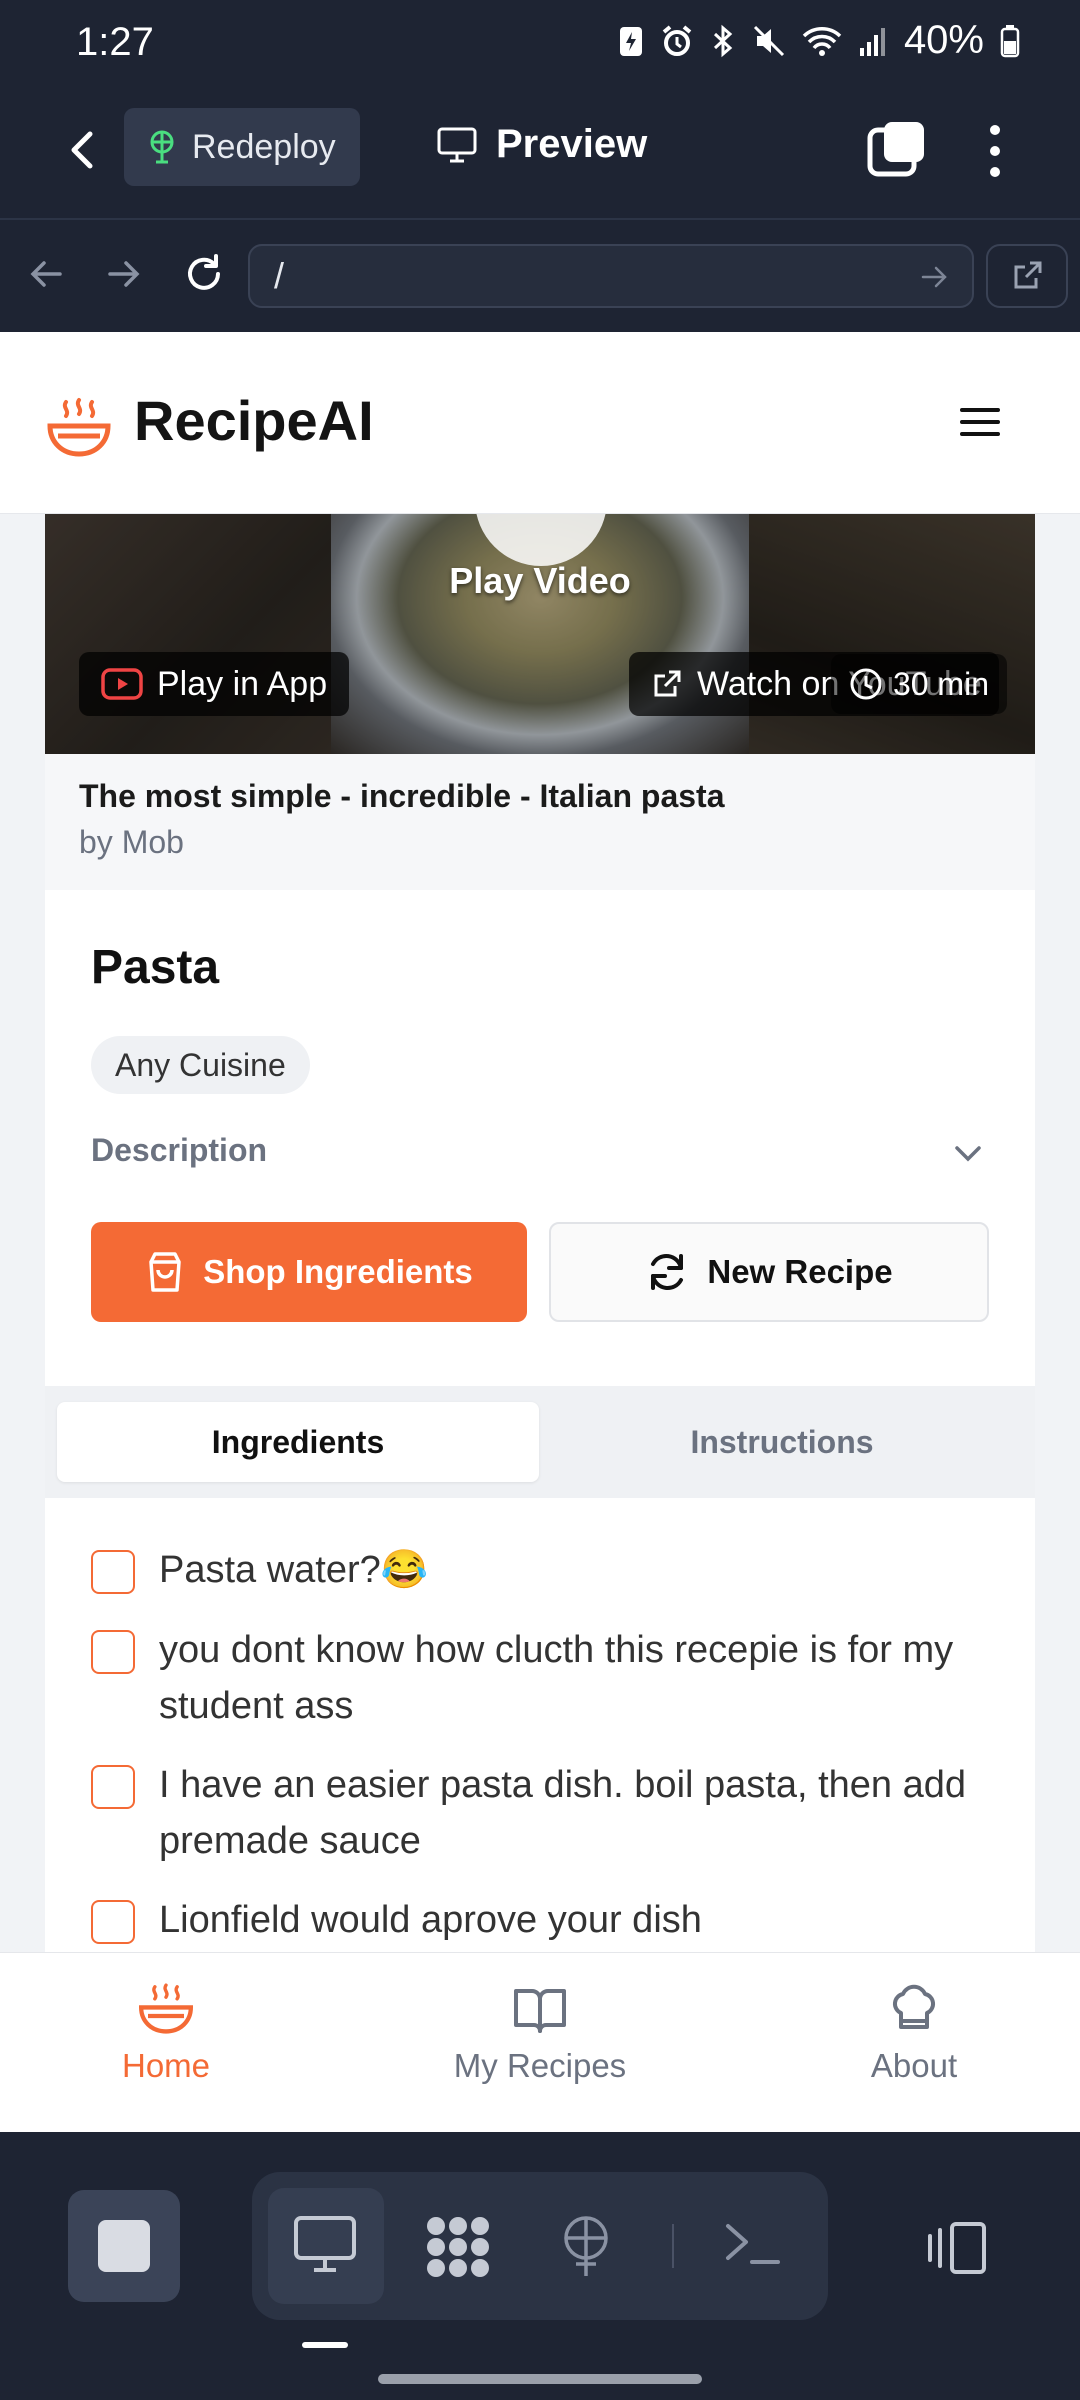 This screenshot has height=2400, width=1080. Describe the element at coordinates (540, 581) in the screenshot. I see `play-video-label: Play Video` at that location.